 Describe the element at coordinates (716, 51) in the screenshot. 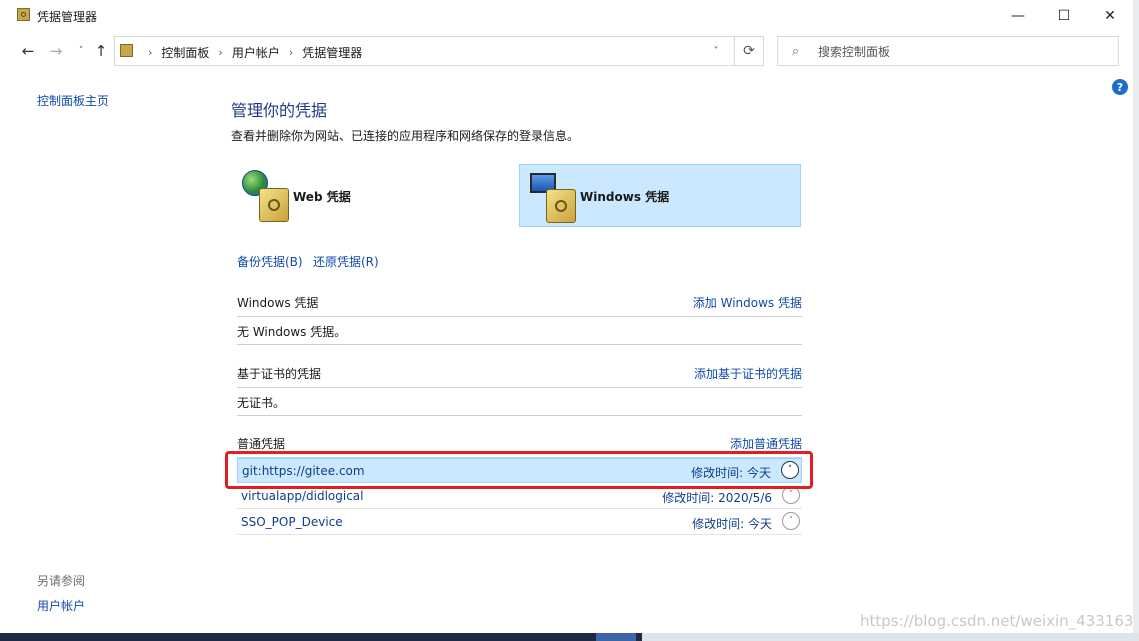

I see `chevron-down-icon: ˅` at that location.